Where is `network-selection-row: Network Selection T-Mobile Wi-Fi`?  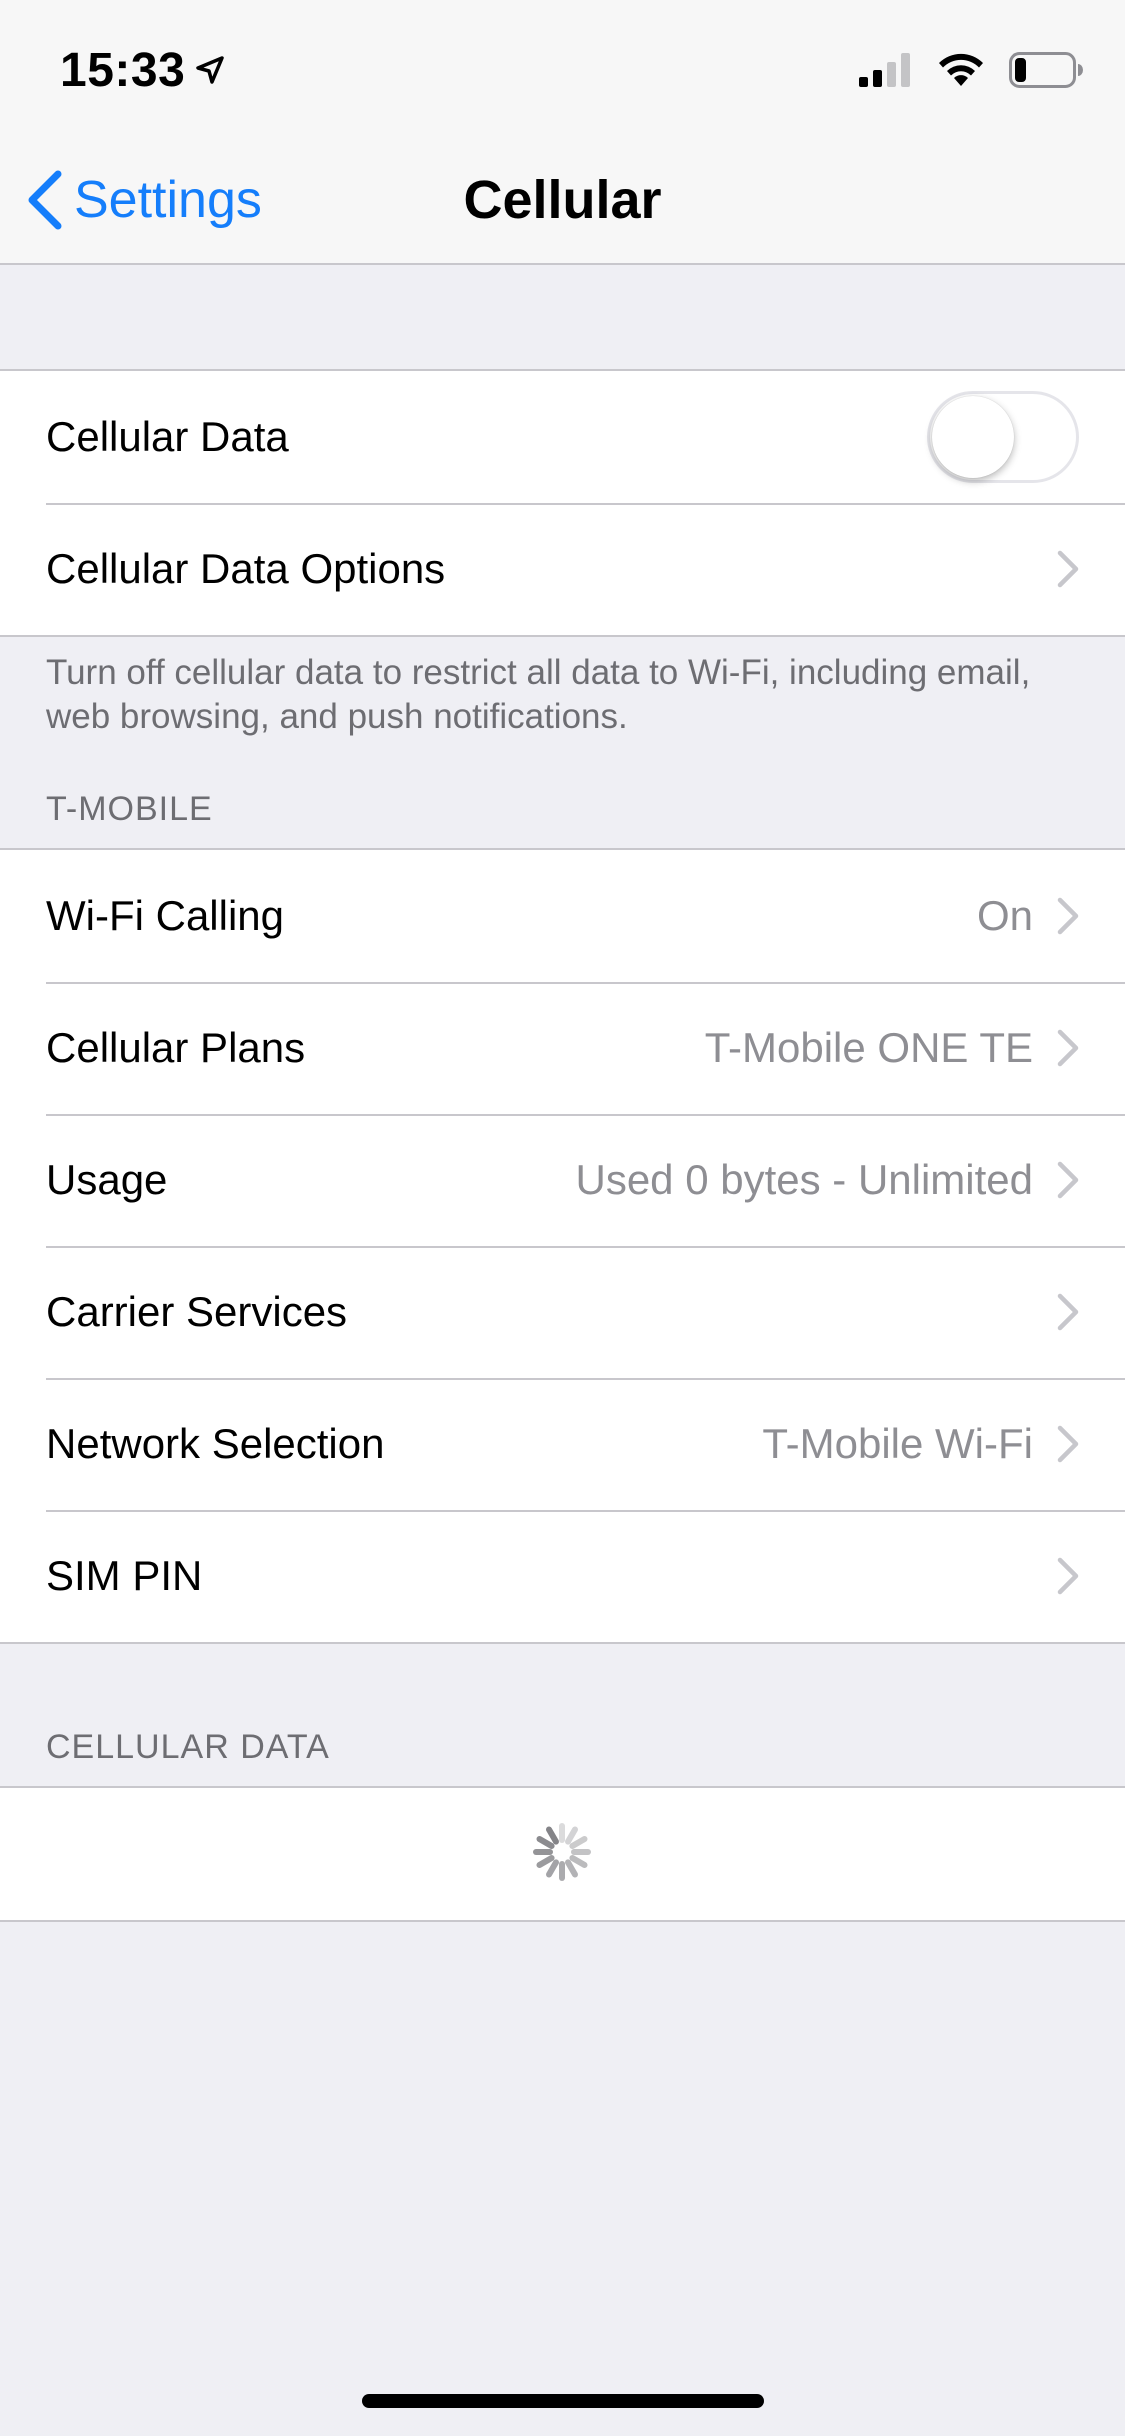 network-selection-row: Network Selection T-Mobile Wi-Fi is located at coordinates (562, 1444).